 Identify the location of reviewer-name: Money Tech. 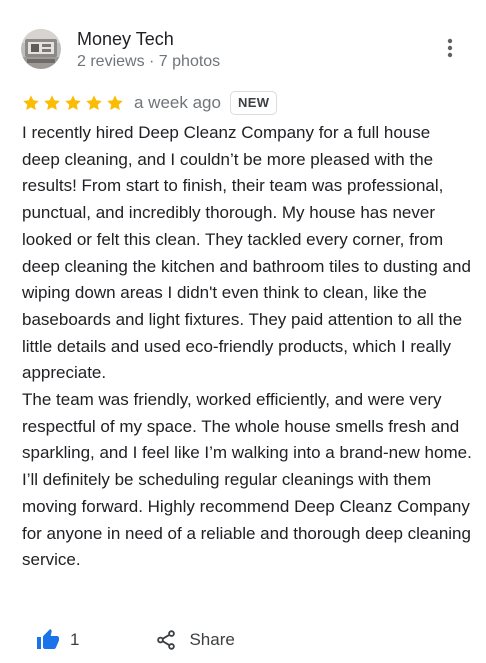
(148, 39).